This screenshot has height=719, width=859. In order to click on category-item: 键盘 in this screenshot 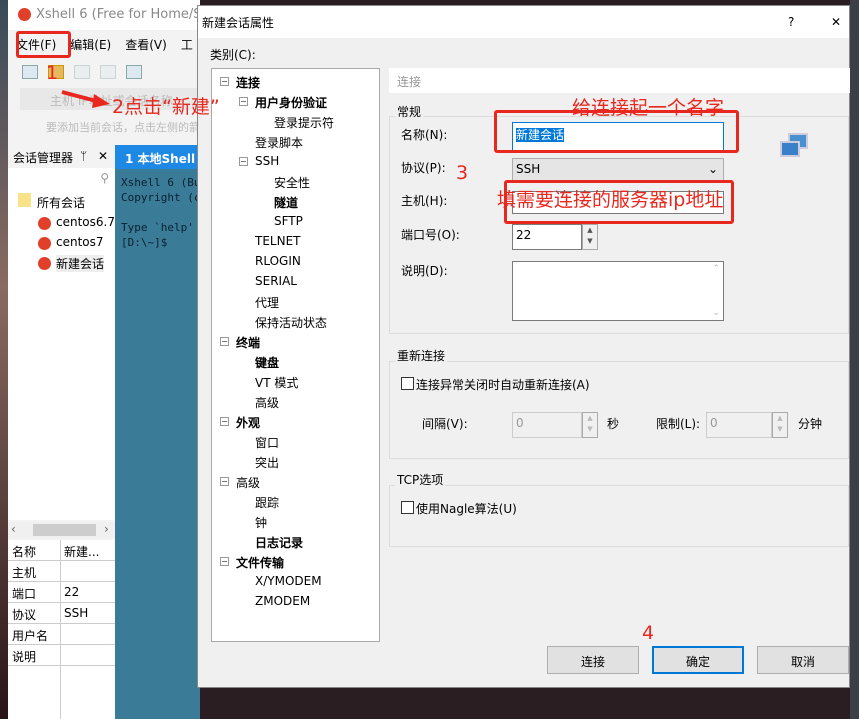, I will do `click(267, 362)`.